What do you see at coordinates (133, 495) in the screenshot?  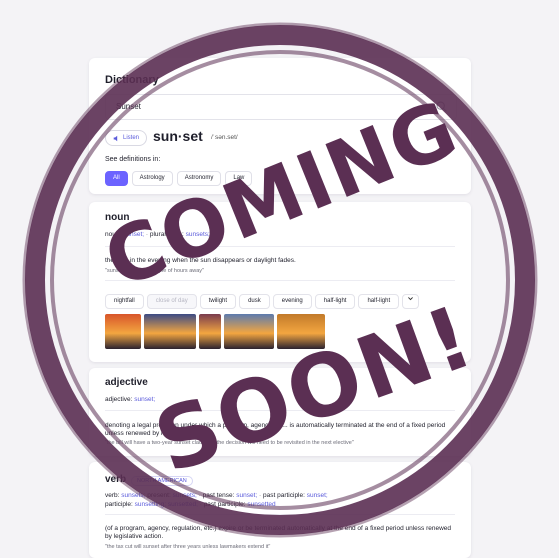 I see `verb-form-link: sunsets;` at bounding box center [133, 495].